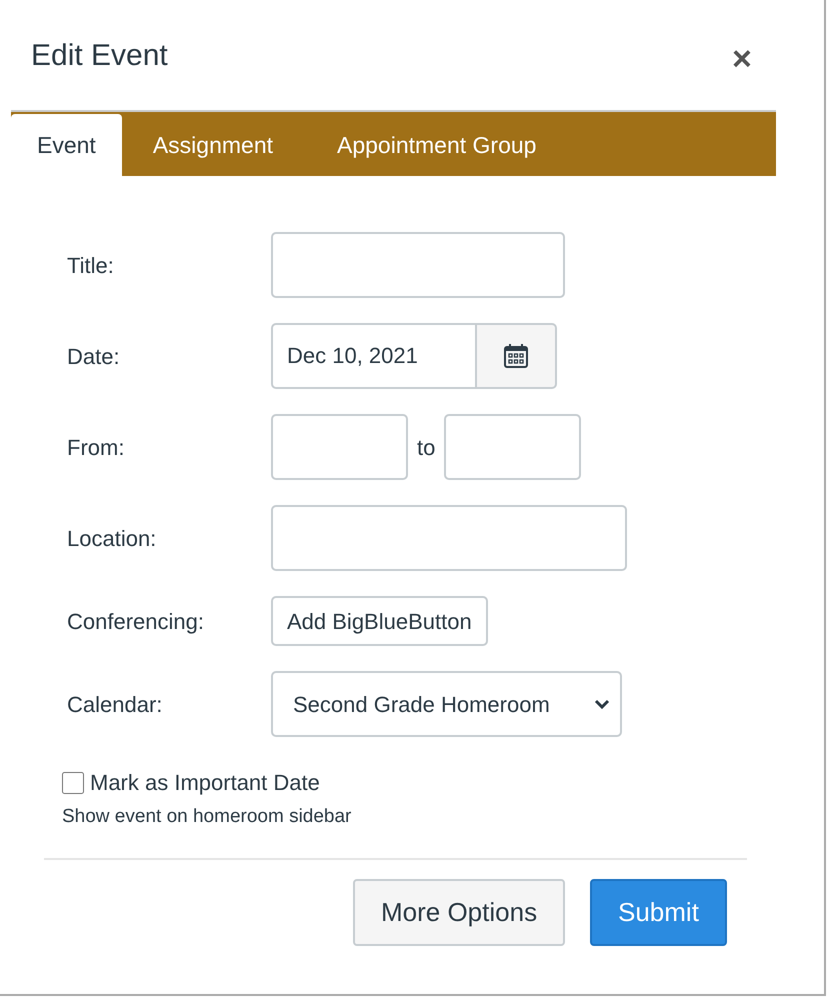 Image resolution: width=829 pixels, height=999 pixels. Describe the element at coordinates (205, 783) in the screenshot. I see `checkbox-label: Mark as Important Date` at that location.